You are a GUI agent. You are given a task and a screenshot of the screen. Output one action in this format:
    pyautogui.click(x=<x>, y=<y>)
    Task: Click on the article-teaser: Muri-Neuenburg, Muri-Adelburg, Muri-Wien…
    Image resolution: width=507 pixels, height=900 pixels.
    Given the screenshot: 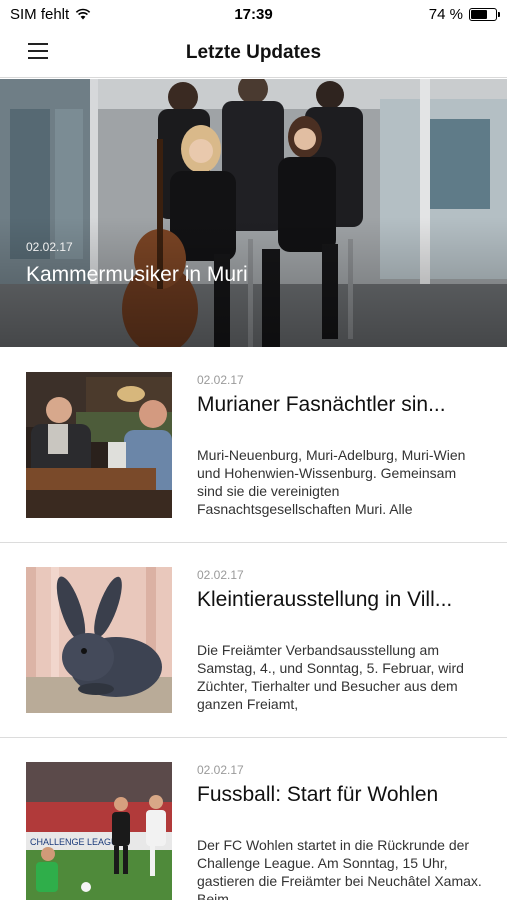 What is the action you would take?
    pyautogui.click(x=331, y=482)
    